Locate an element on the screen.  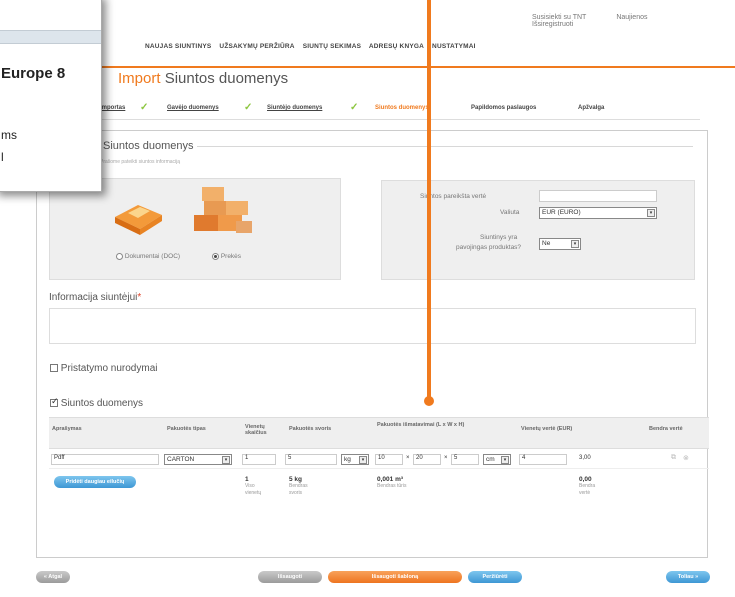
copy-icon: ⧉ is located at coordinates (673, 458).